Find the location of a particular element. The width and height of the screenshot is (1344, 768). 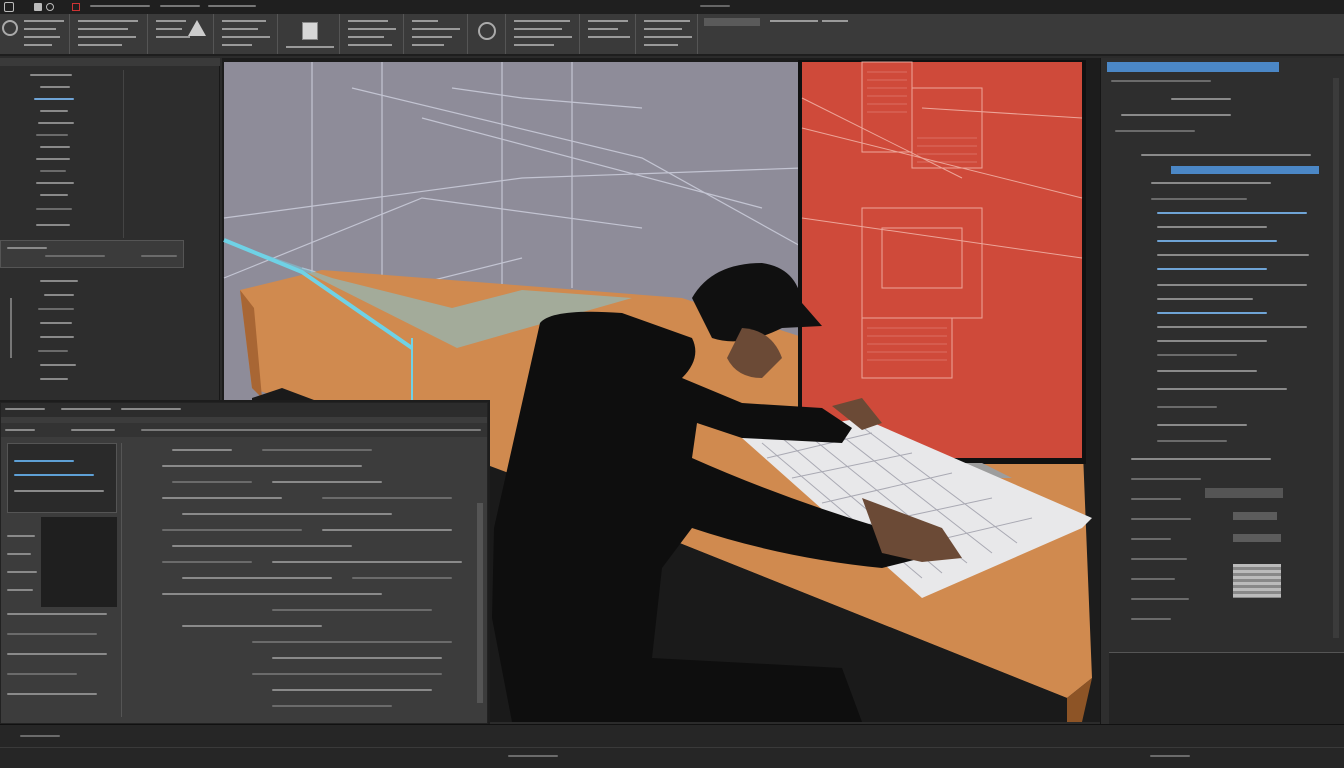

ribbon-group-utilities is located at coordinates (488, 34).